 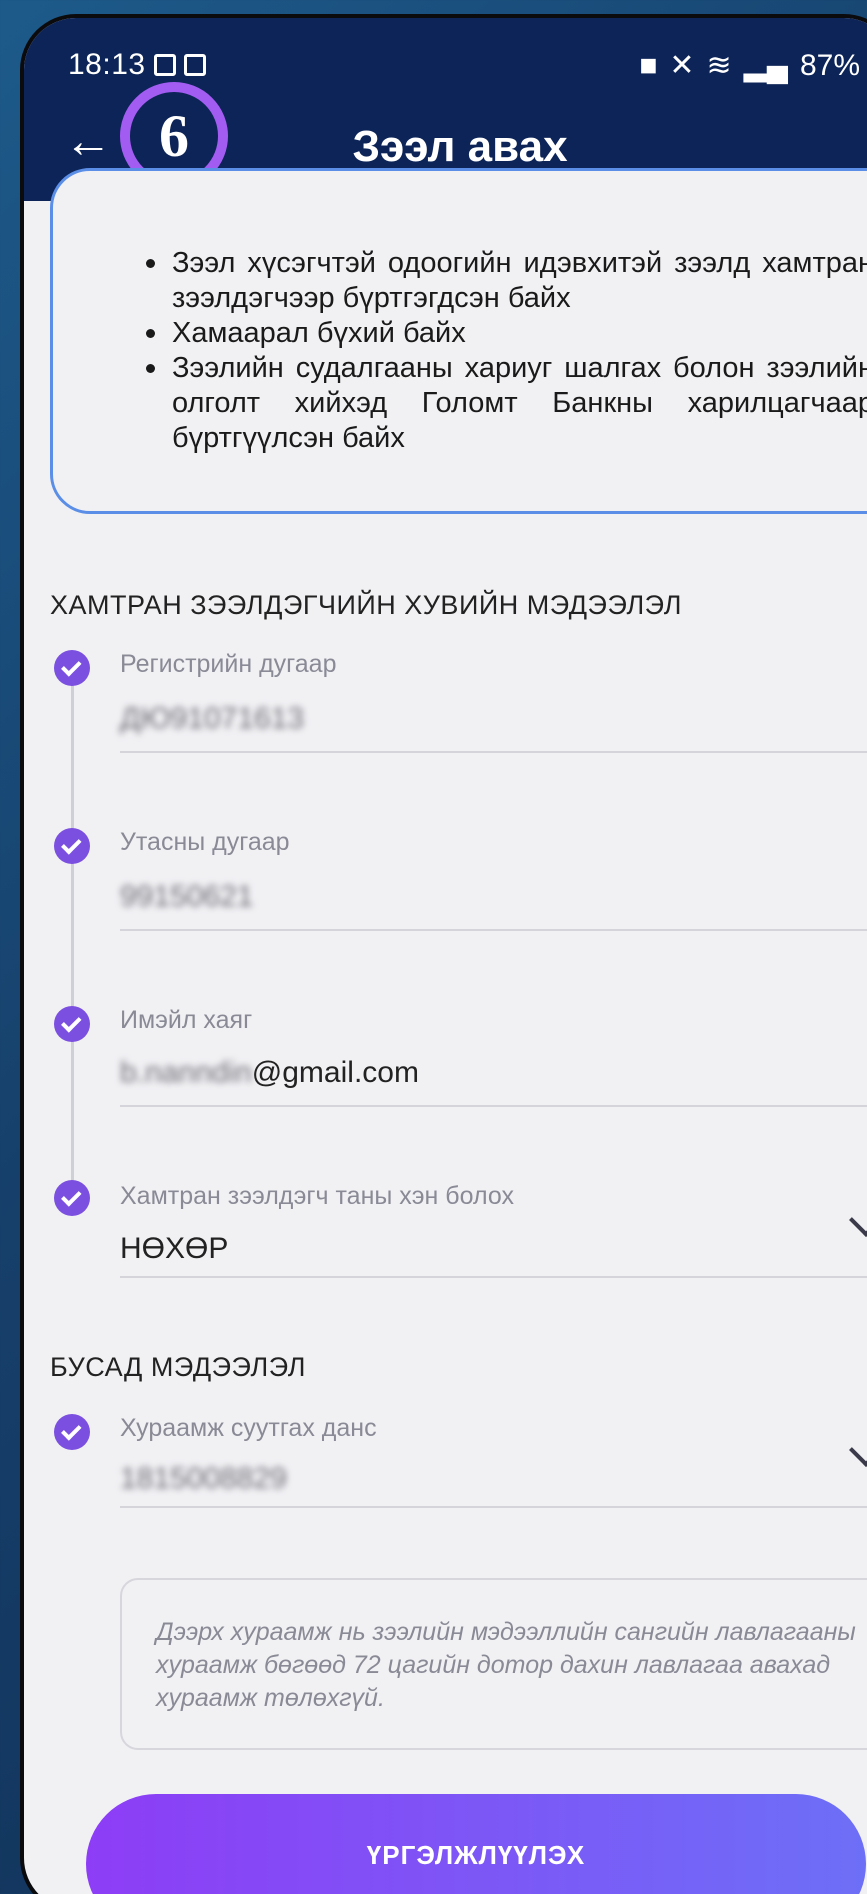 What do you see at coordinates (317, 1196) in the screenshot?
I see `relation-label: Хамтран зээлдэгч таны хэн болох` at bounding box center [317, 1196].